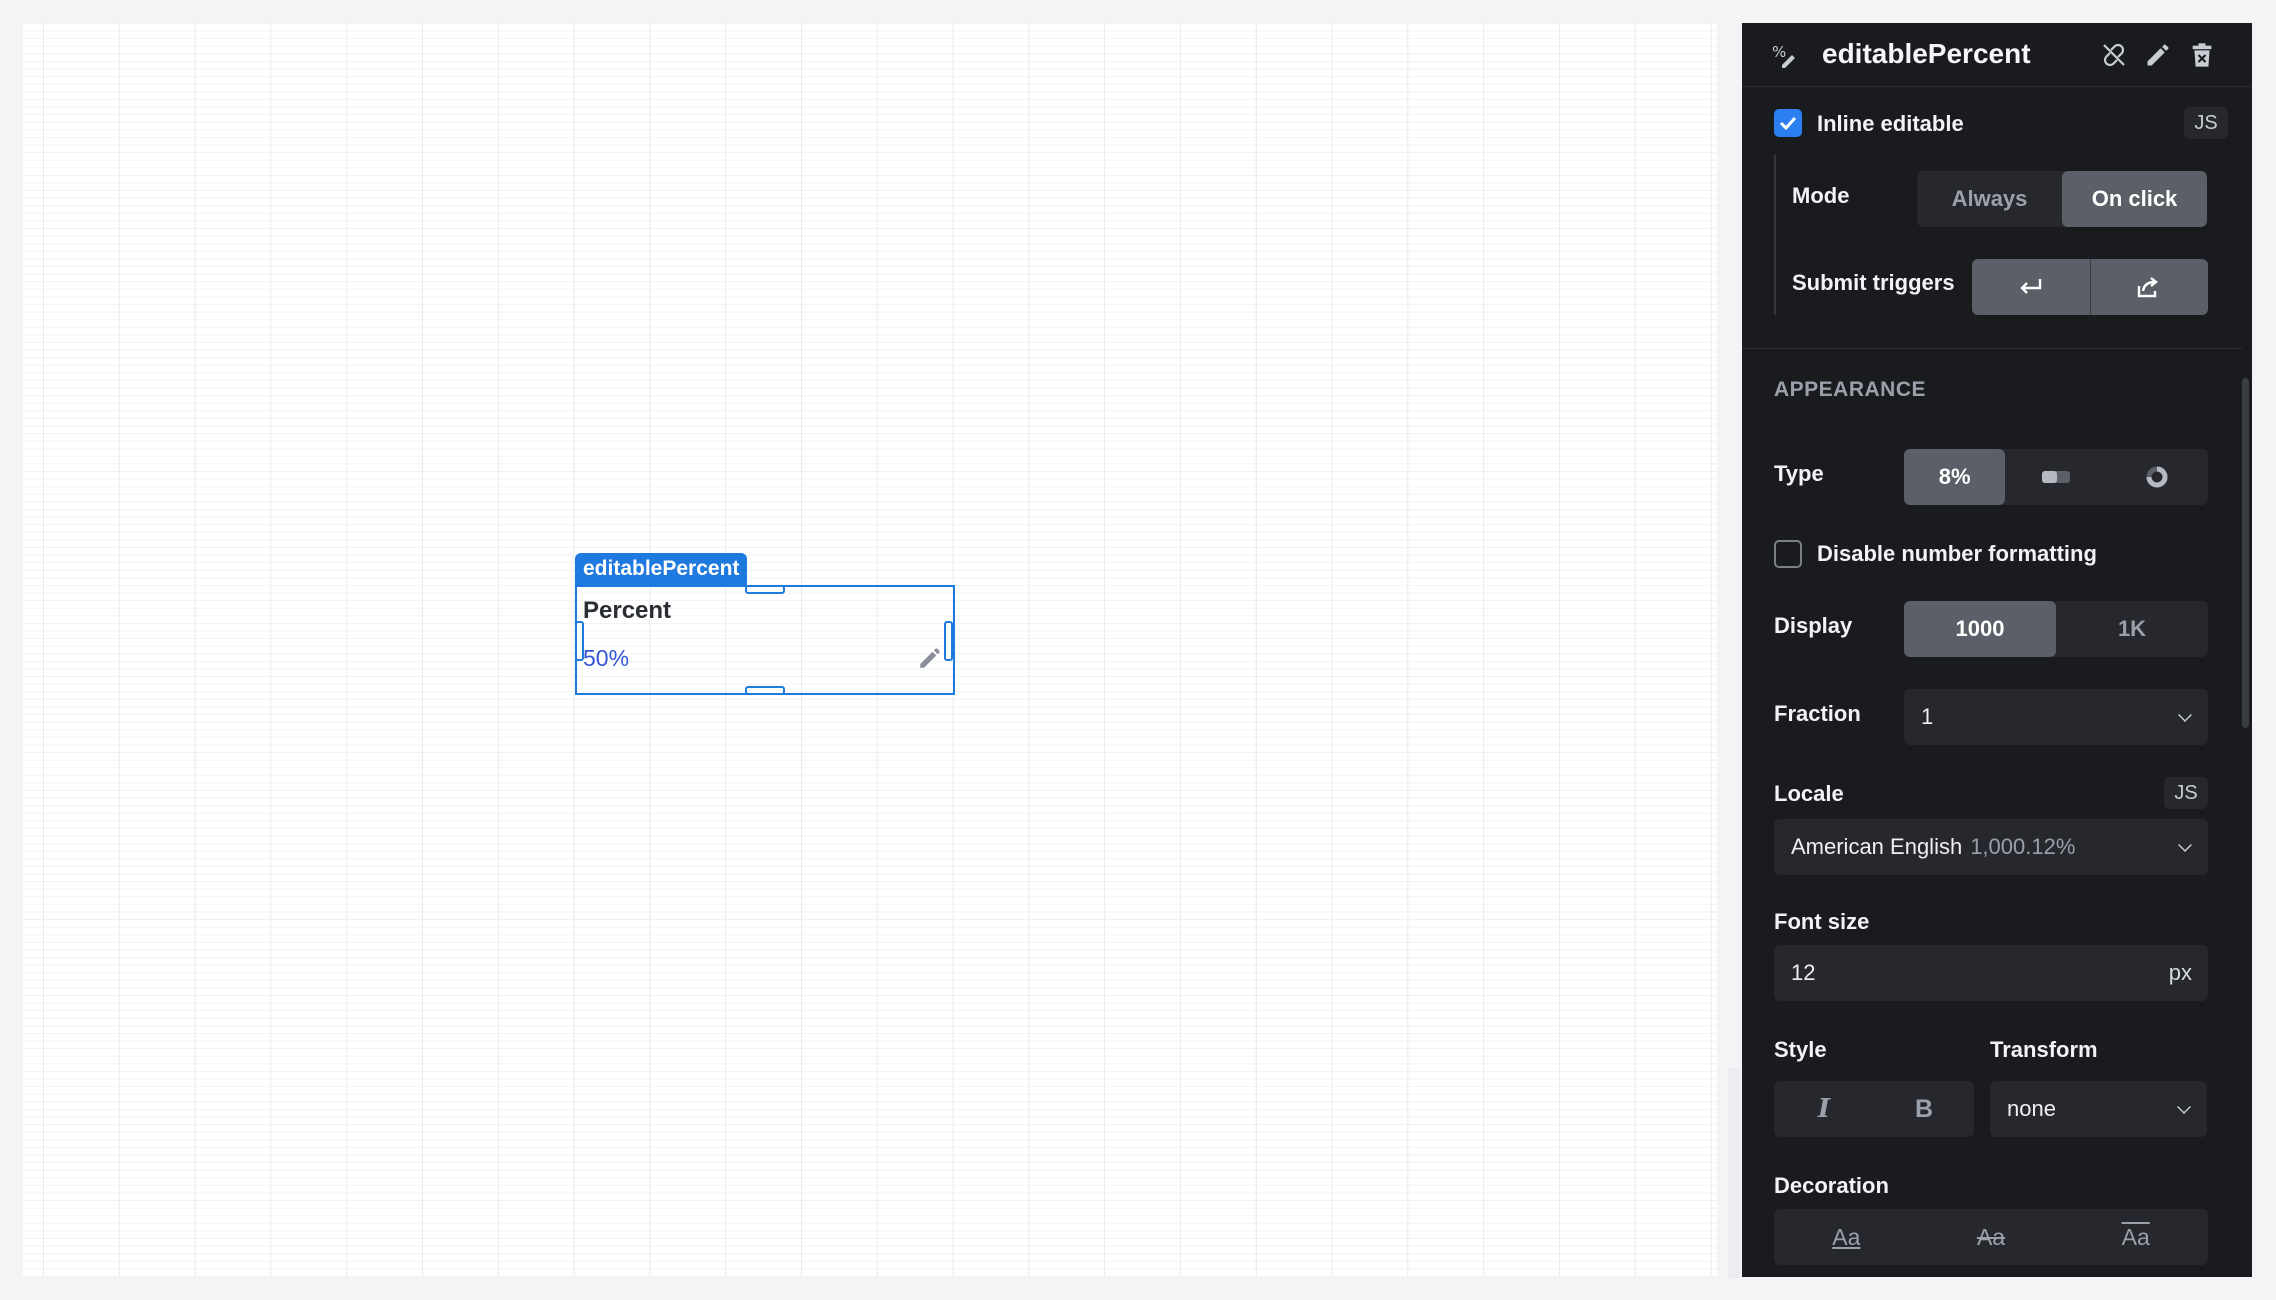 The width and height of the screenshot is (2276, 1300). Describe the element at coordinates (2056, 717) in the screenshot. I see `fraction-select: 1` at that location.